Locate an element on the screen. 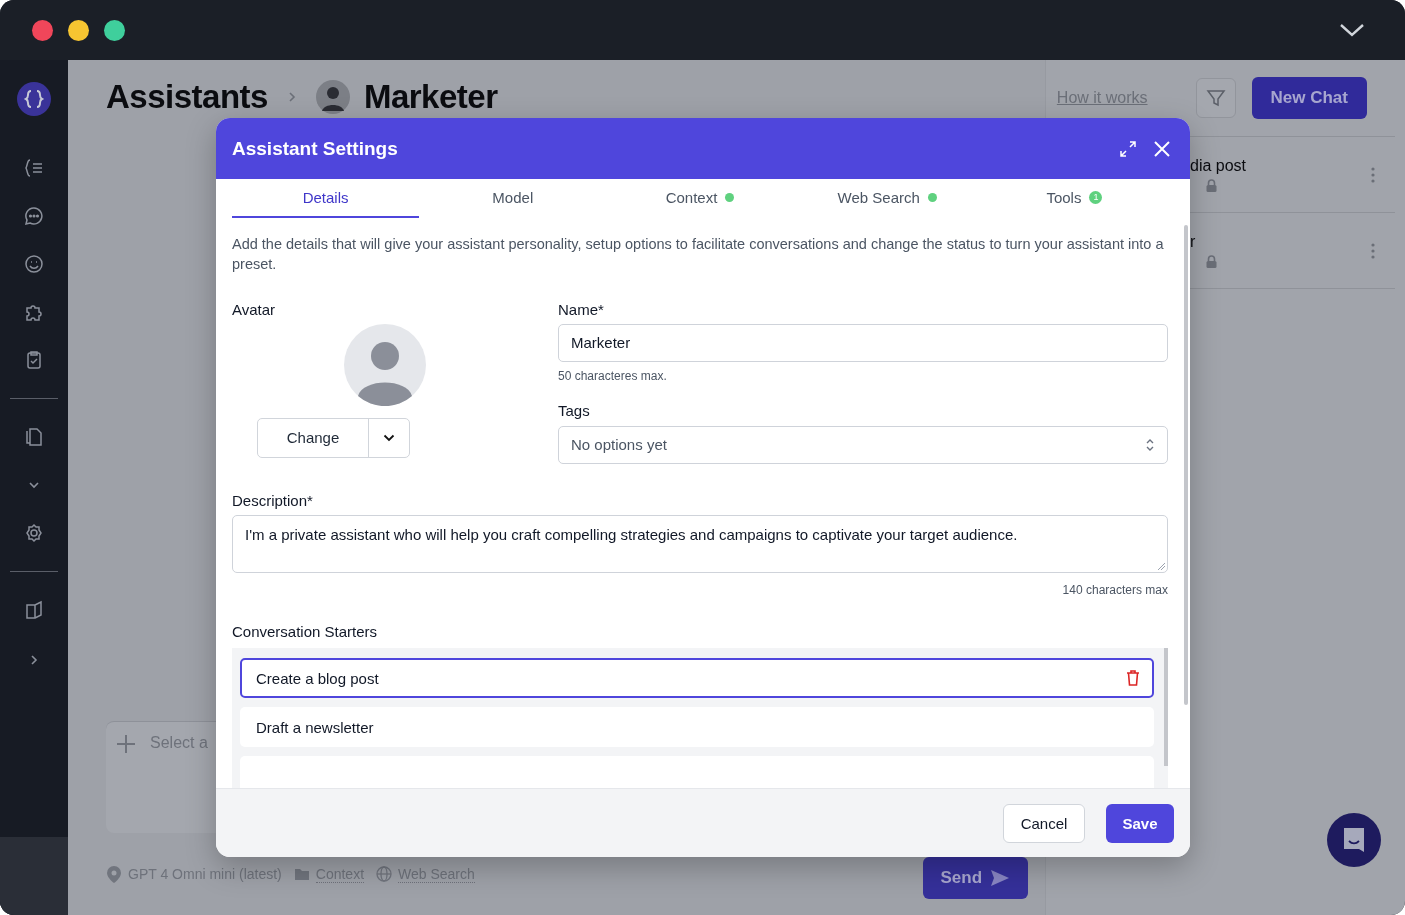  maximize-window-button is located at coordinates (114, 30).